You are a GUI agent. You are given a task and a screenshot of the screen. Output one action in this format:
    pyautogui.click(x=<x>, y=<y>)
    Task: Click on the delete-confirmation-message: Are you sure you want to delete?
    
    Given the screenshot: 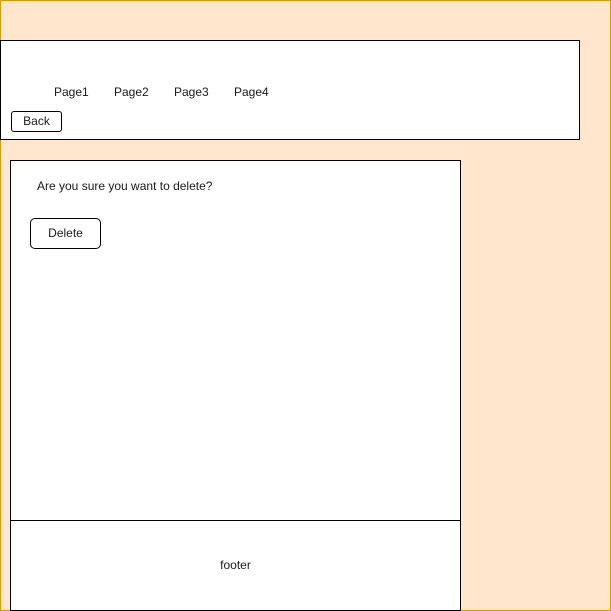 What is the action you would take?
    pyautogui.click(x=125, y=186)
    